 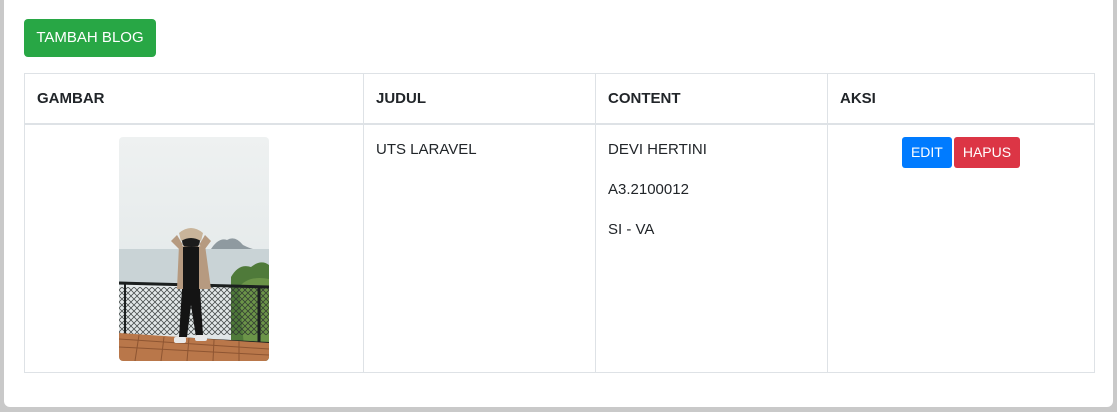 What do you see at coordinates (711, 99) in the screenshot?
I see `column-header-content: CONTENT` at bounding box center [711, 99].